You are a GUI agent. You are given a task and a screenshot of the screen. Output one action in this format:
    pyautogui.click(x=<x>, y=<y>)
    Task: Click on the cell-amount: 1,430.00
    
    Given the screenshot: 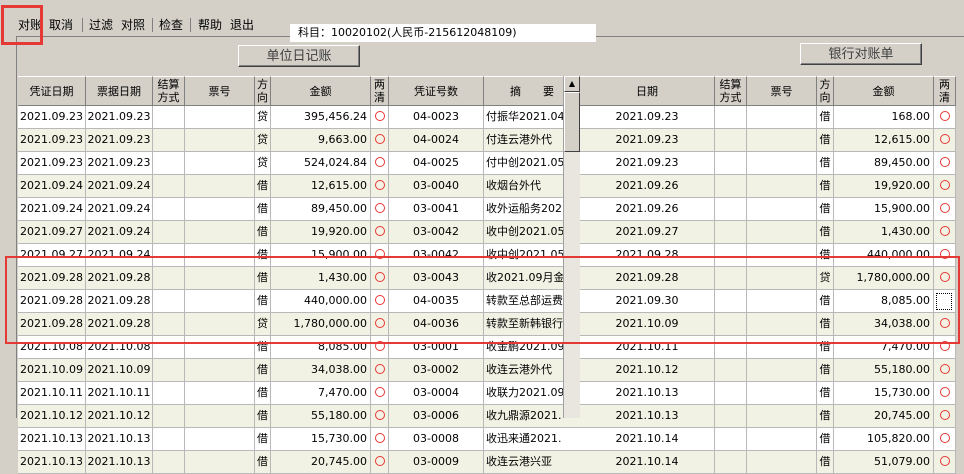 What is the action you would take?
    pyautogui.click(x=321, y=278)
    